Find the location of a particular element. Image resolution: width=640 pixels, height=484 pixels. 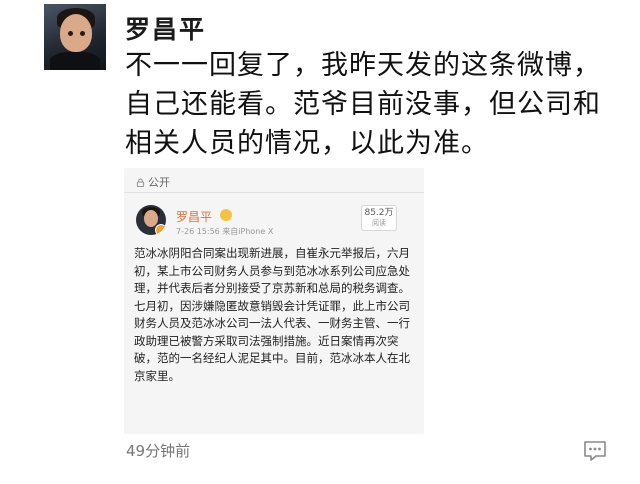

visibility-label: 公开 is located at coordinates (159, 182).